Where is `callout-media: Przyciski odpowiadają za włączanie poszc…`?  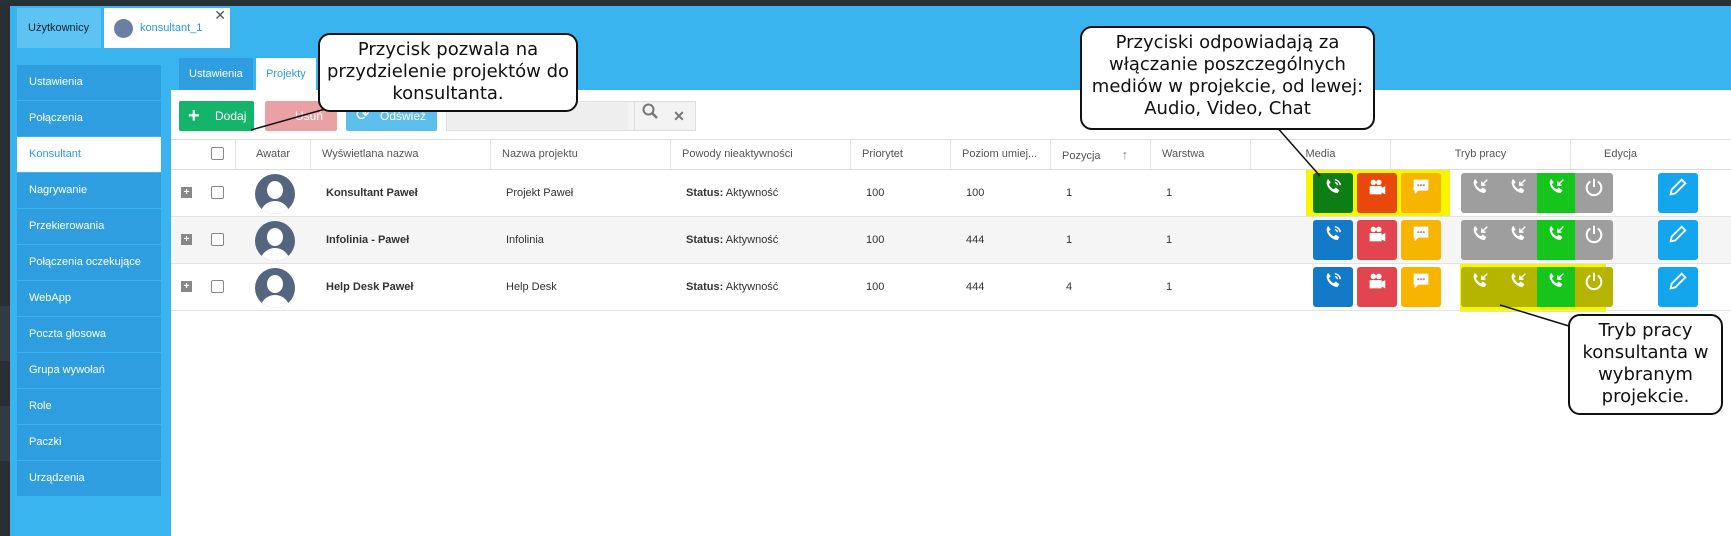 callout-media: Przyciski odpowiadają za włączanie poszc… is located at coordinates (1227, 78).